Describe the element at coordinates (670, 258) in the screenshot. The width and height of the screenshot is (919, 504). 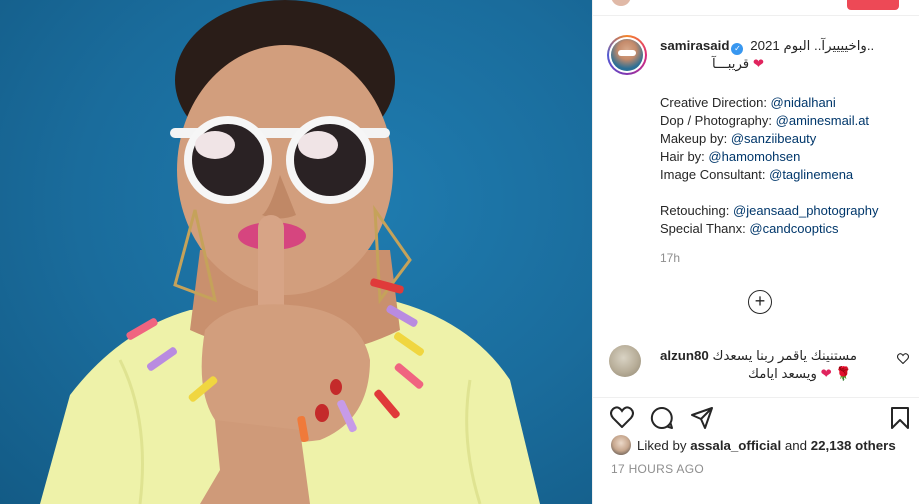
I see `caption-relative-time: 17h` at that location.